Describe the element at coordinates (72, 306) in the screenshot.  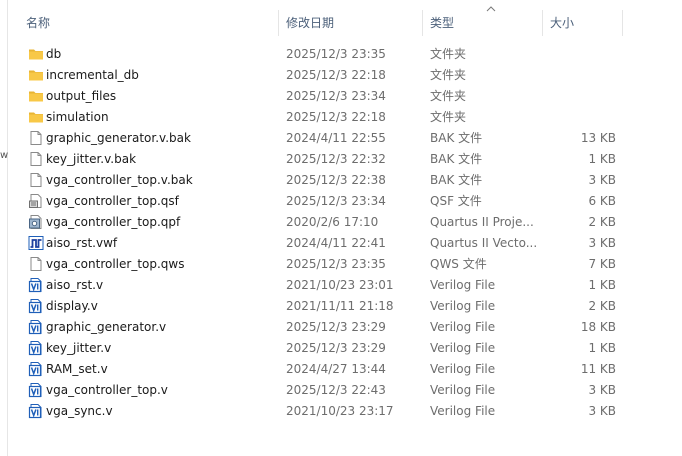
I see `file-name: display.v` at that location.